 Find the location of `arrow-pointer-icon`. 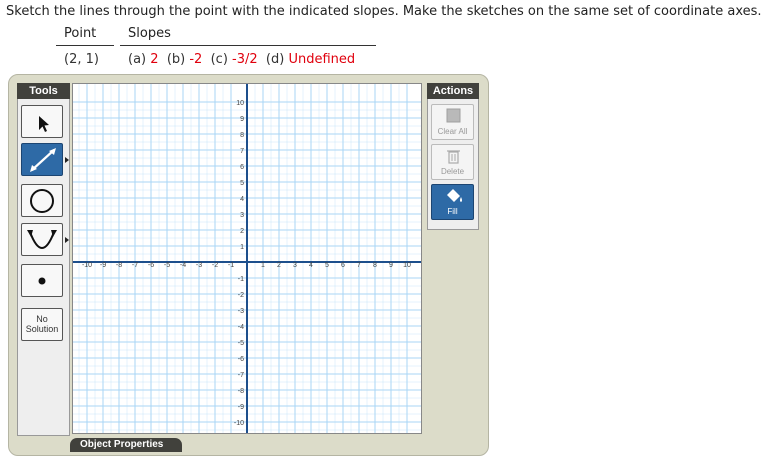

arrow-pointer-icon is located at coordinates (44, 124).